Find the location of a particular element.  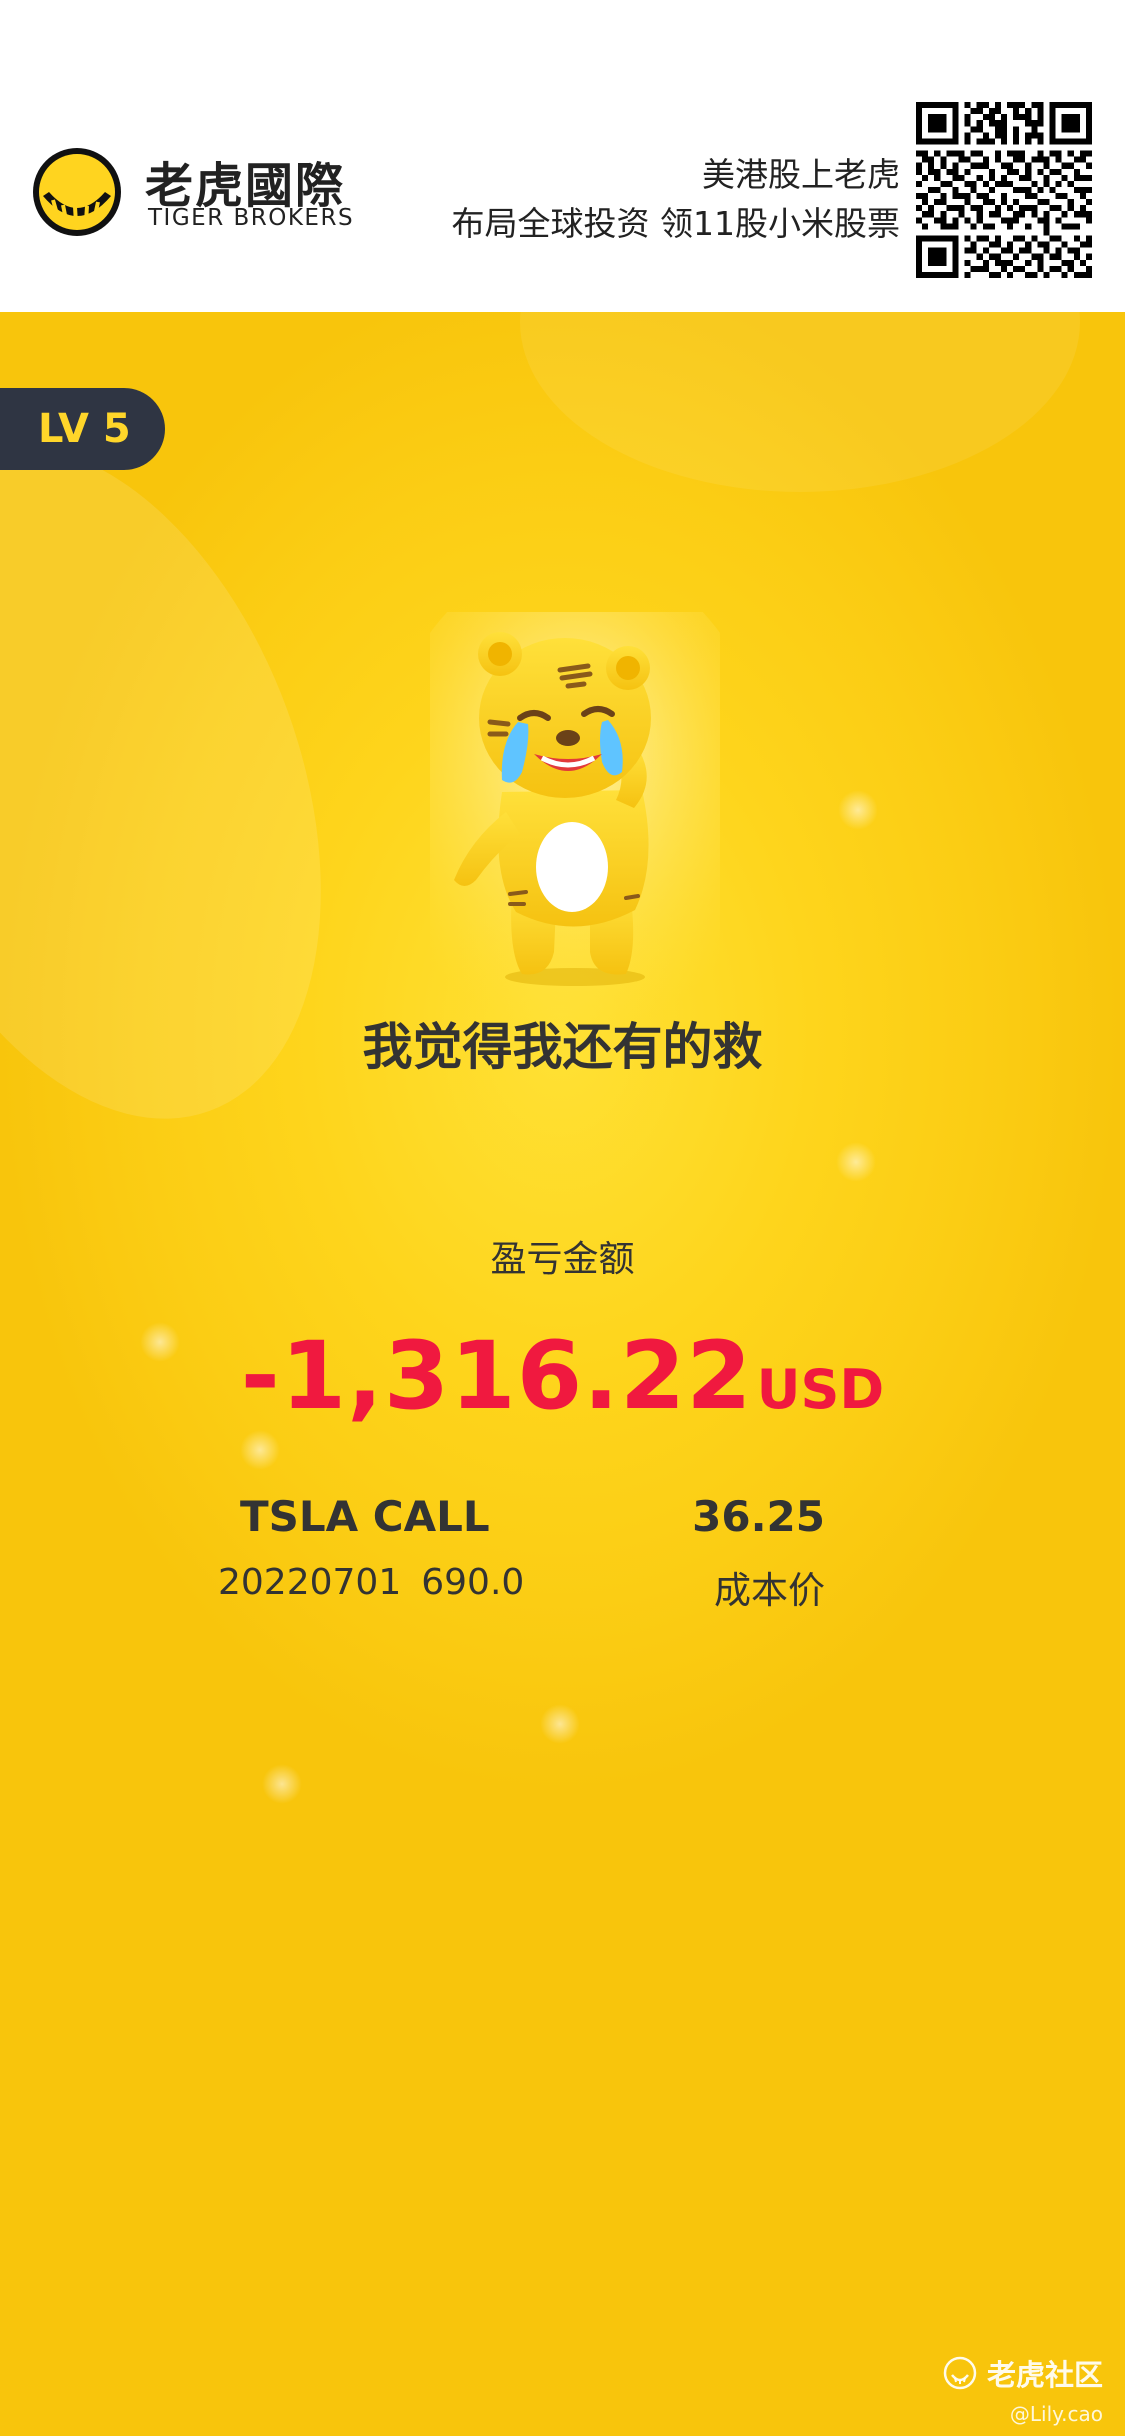

cost-price-value: 36.25 is located at coordinates (758, 1516).